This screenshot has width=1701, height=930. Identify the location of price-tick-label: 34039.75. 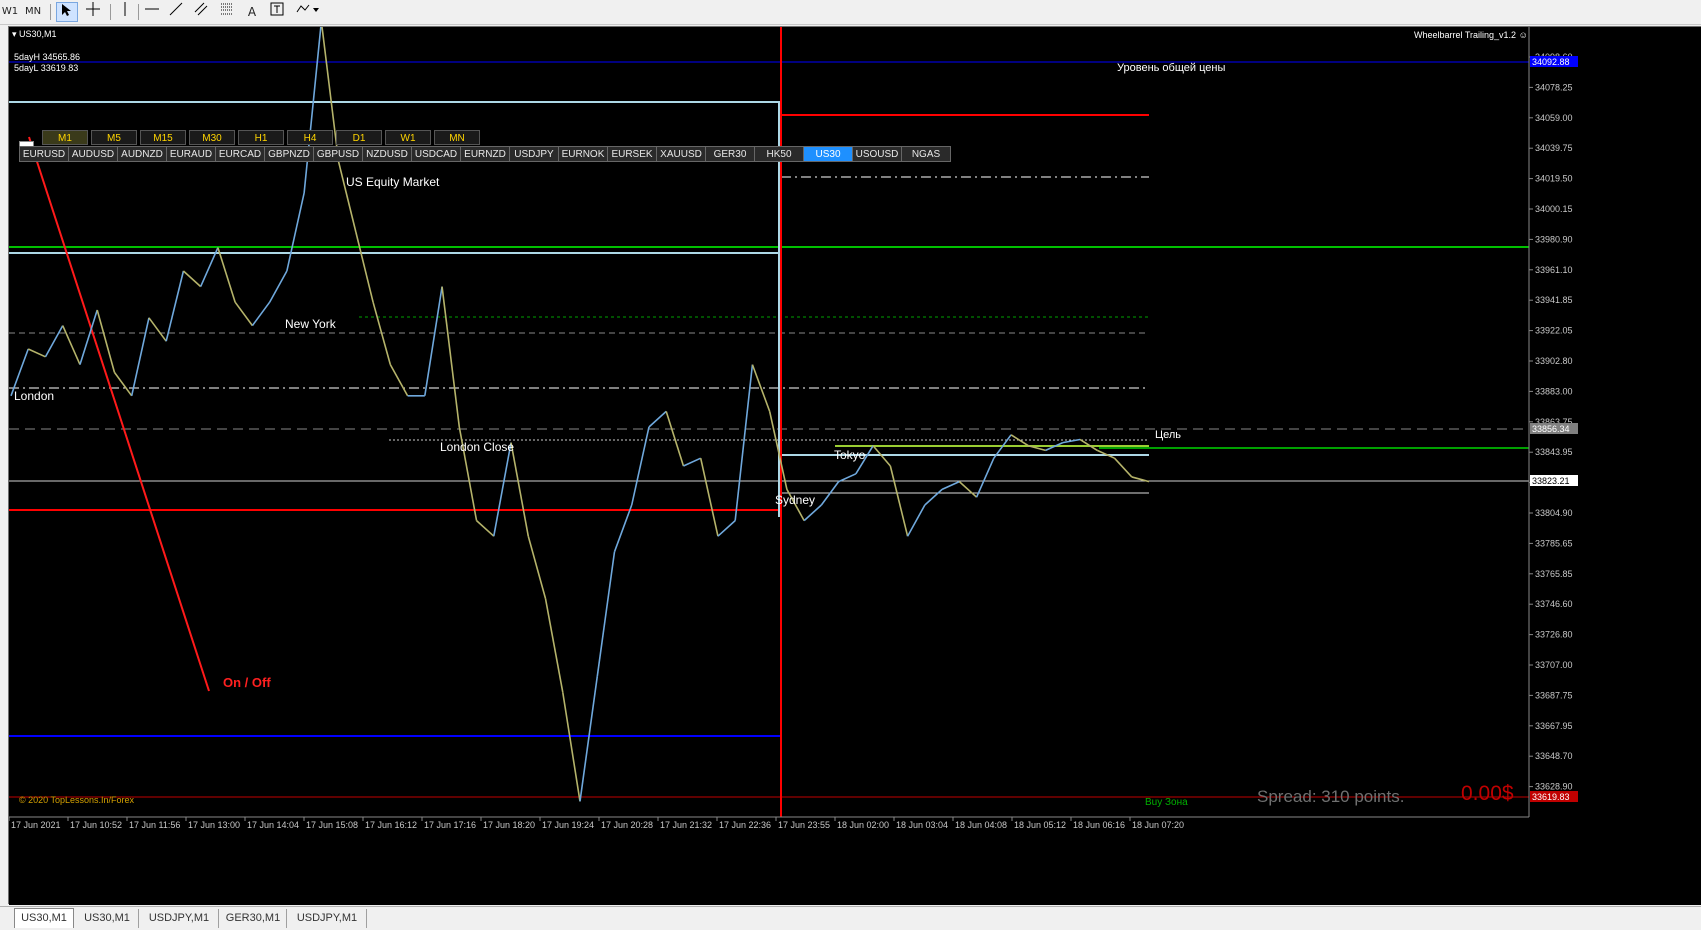
(1554, 148).